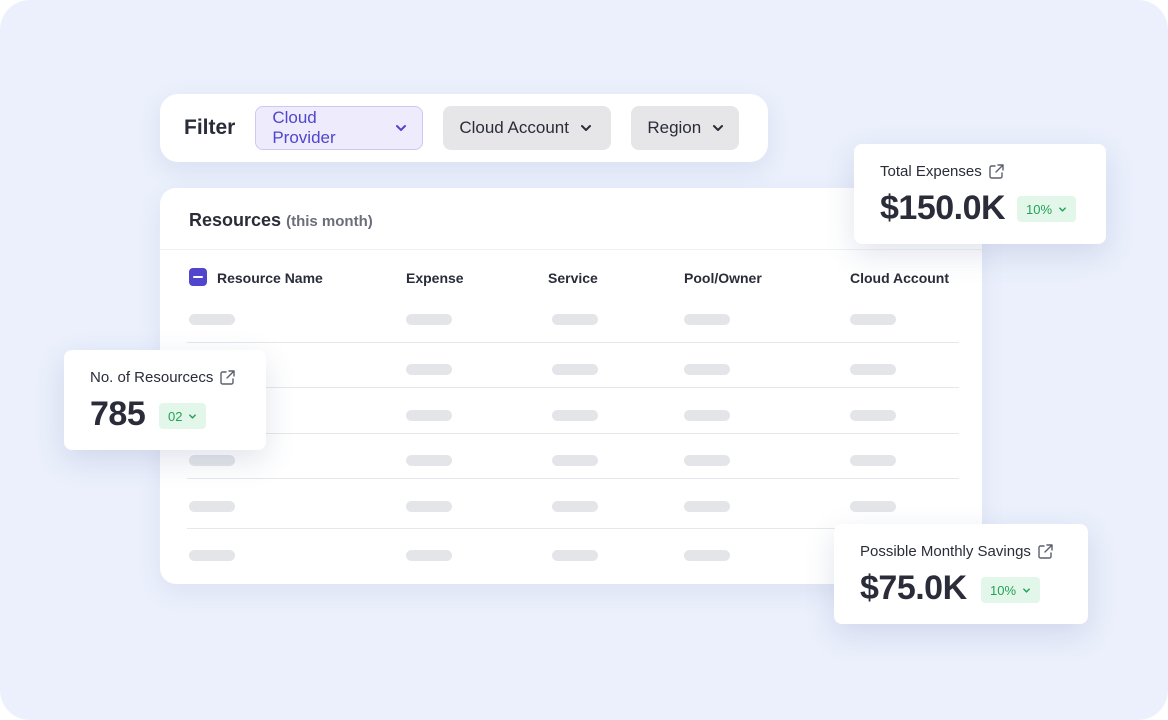 The image size is (1168, 720). Describe the element at coordinates (674, 127) in the screenshot. I see `region-label: Region` at that location.